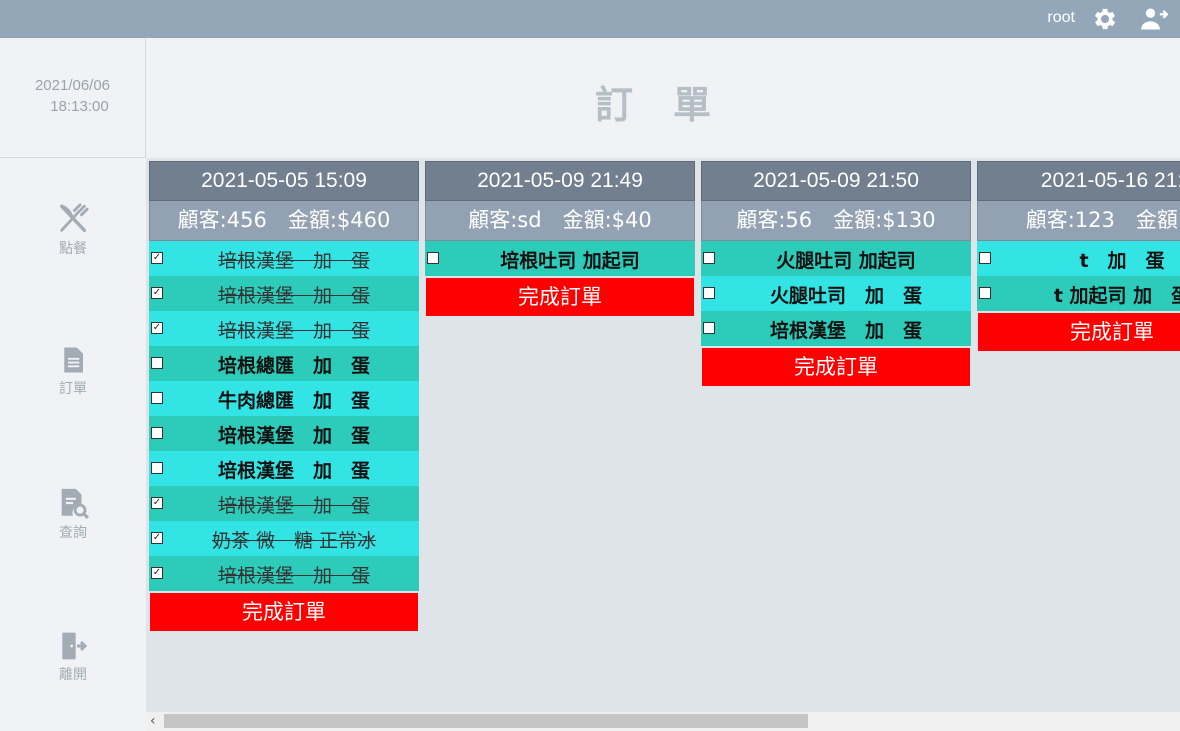 This screenshot has height=731, width=1180. Describe the element at coordinates (79, 106) in the screenshot. I see `clock-time: 18:13:00` at that location.